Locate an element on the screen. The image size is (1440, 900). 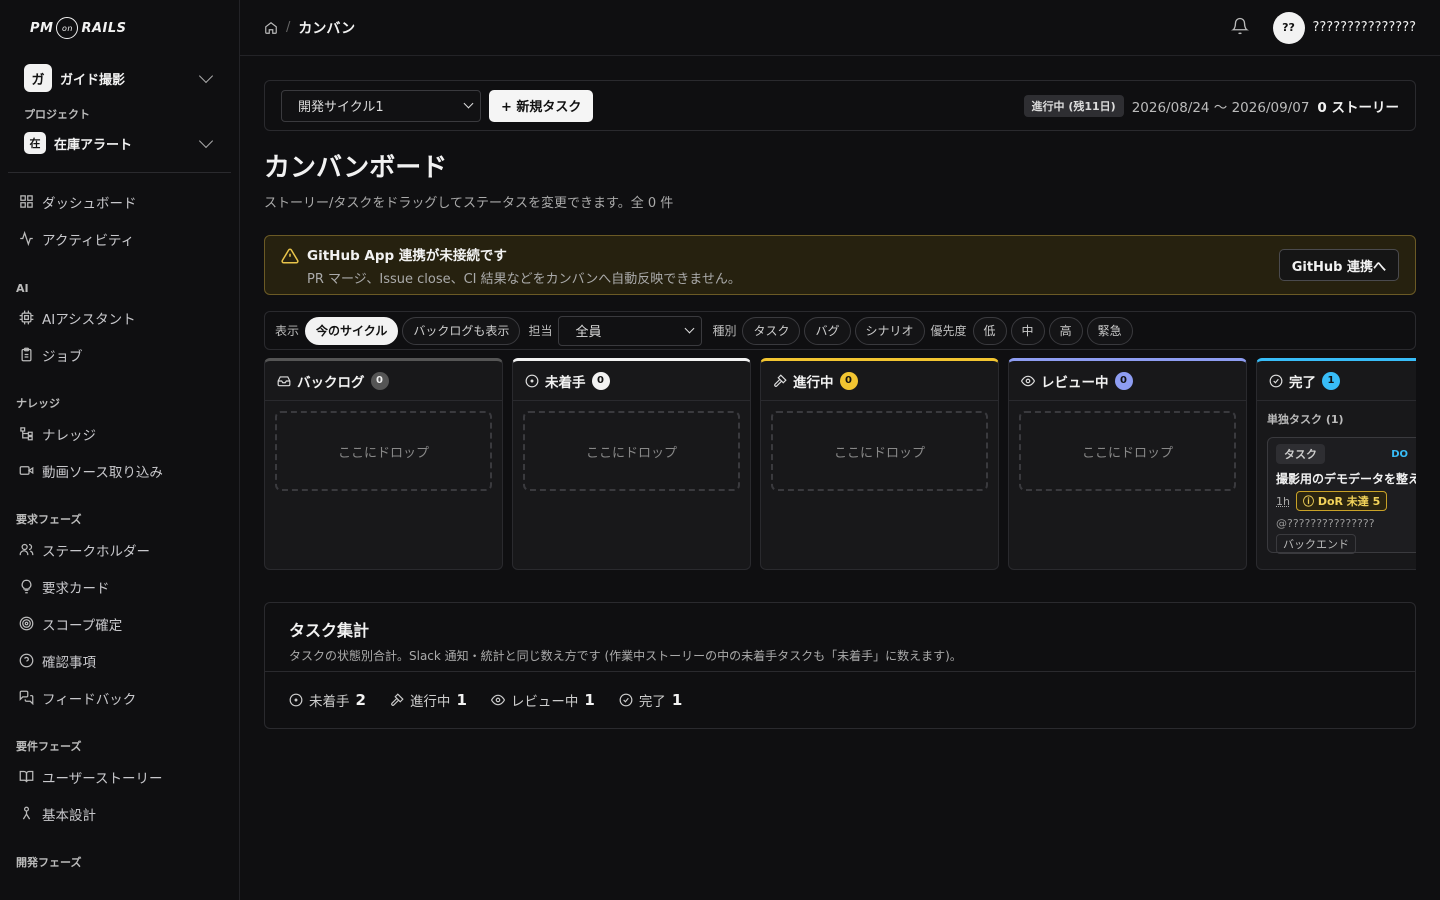
cycle-select-value: 開発サイクル1 is located at coordinates (341, 107).